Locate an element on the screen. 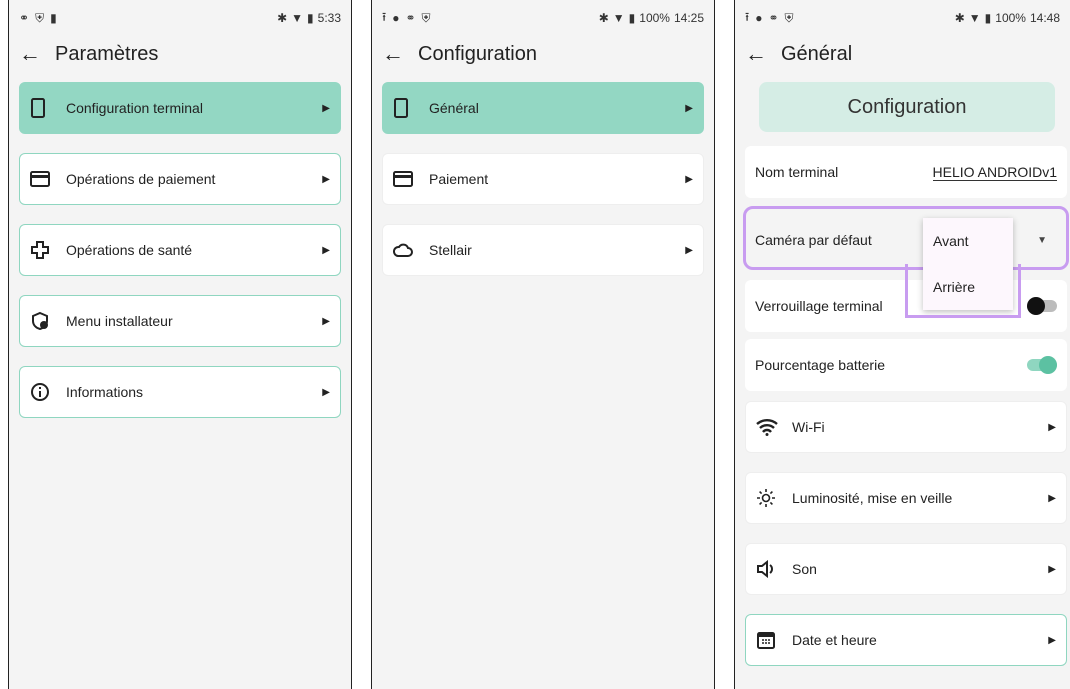 This screenshot has height=689, width=1070. menu-item-date-heure: Date et heure ▶ is located at coordinates (906, 640).